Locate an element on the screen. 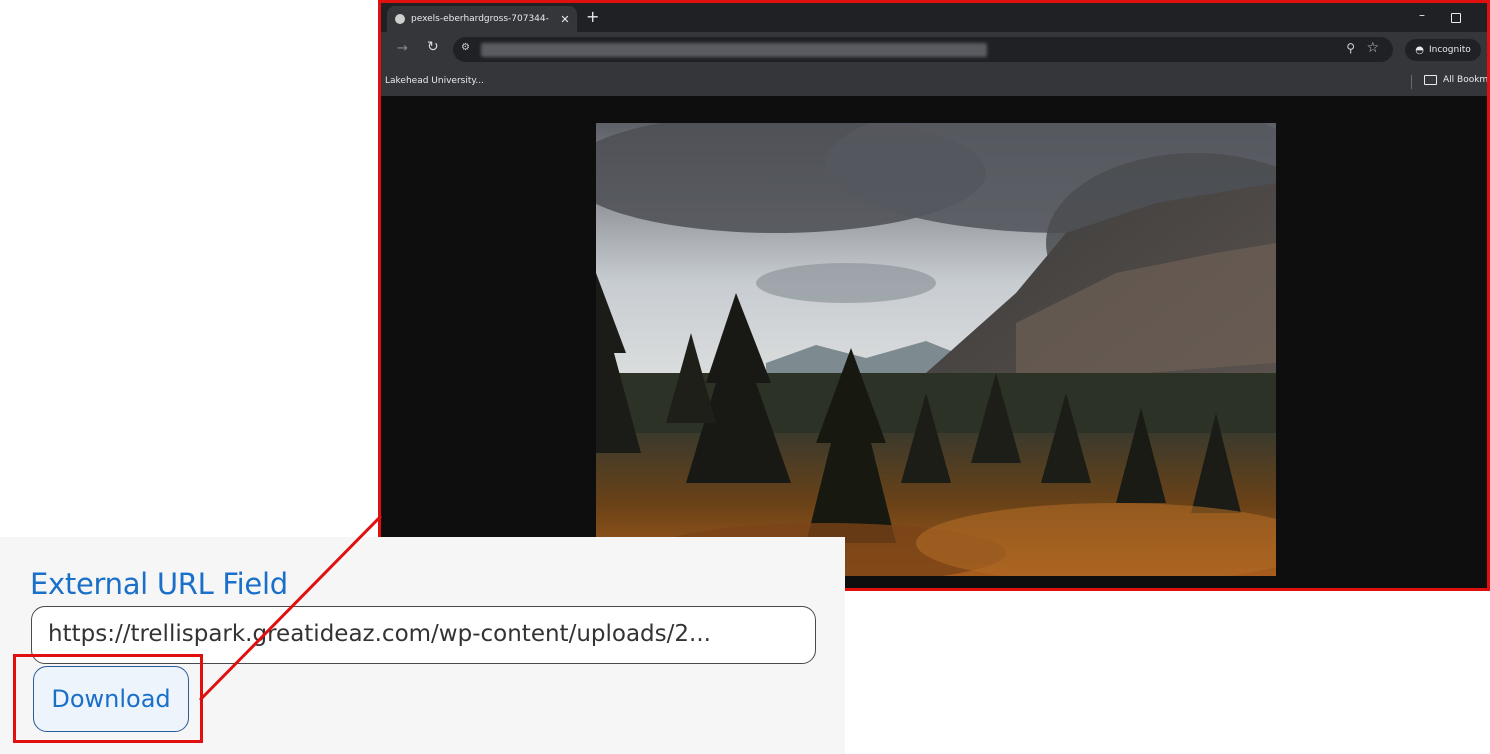  folder-icon is located at coordinates (1430, 80).